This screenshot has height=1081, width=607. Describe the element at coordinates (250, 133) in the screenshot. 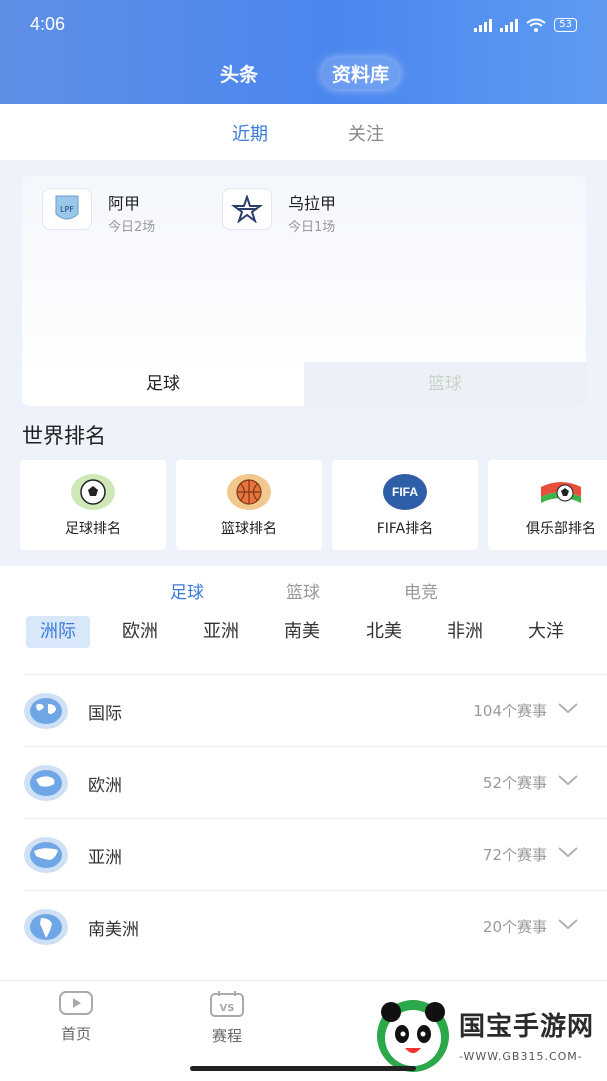

I see `tab-recent: 近期` at that location.